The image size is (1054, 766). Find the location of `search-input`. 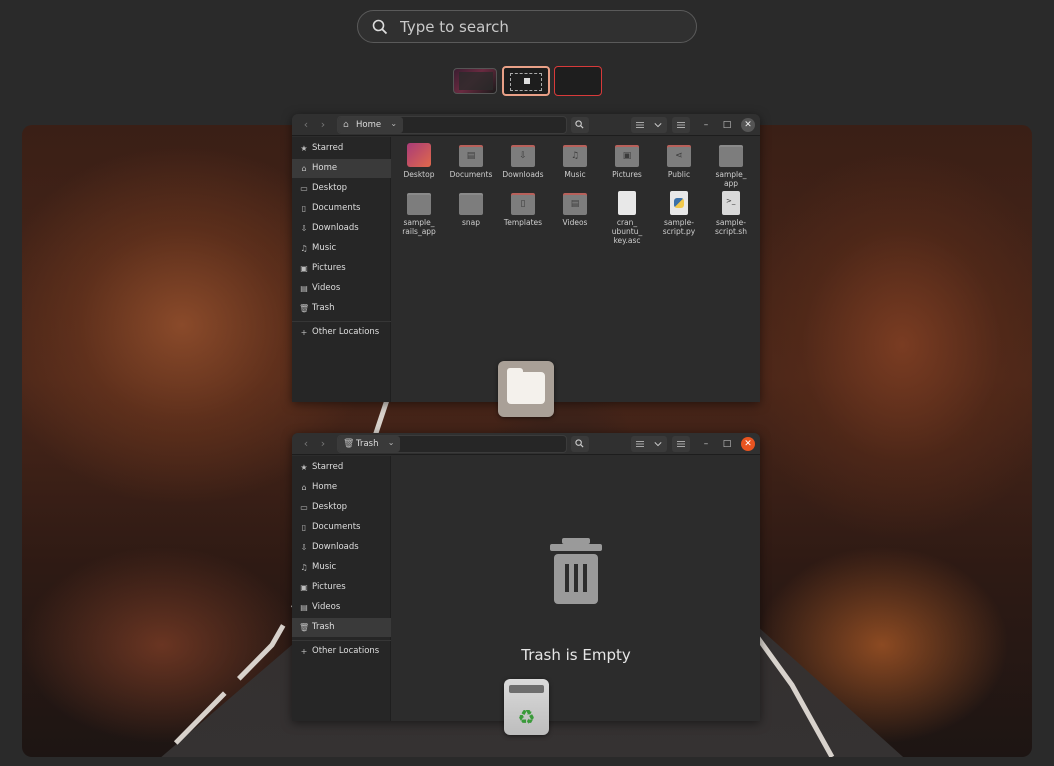

search-input is located at coordinates (540, 26).